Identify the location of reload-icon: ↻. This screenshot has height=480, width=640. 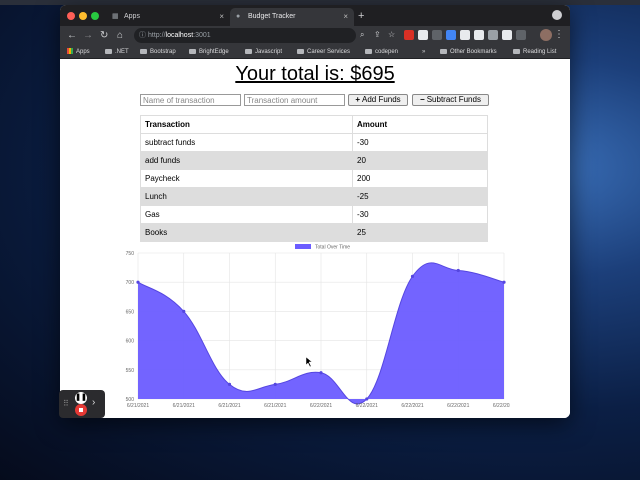
(104, 35).